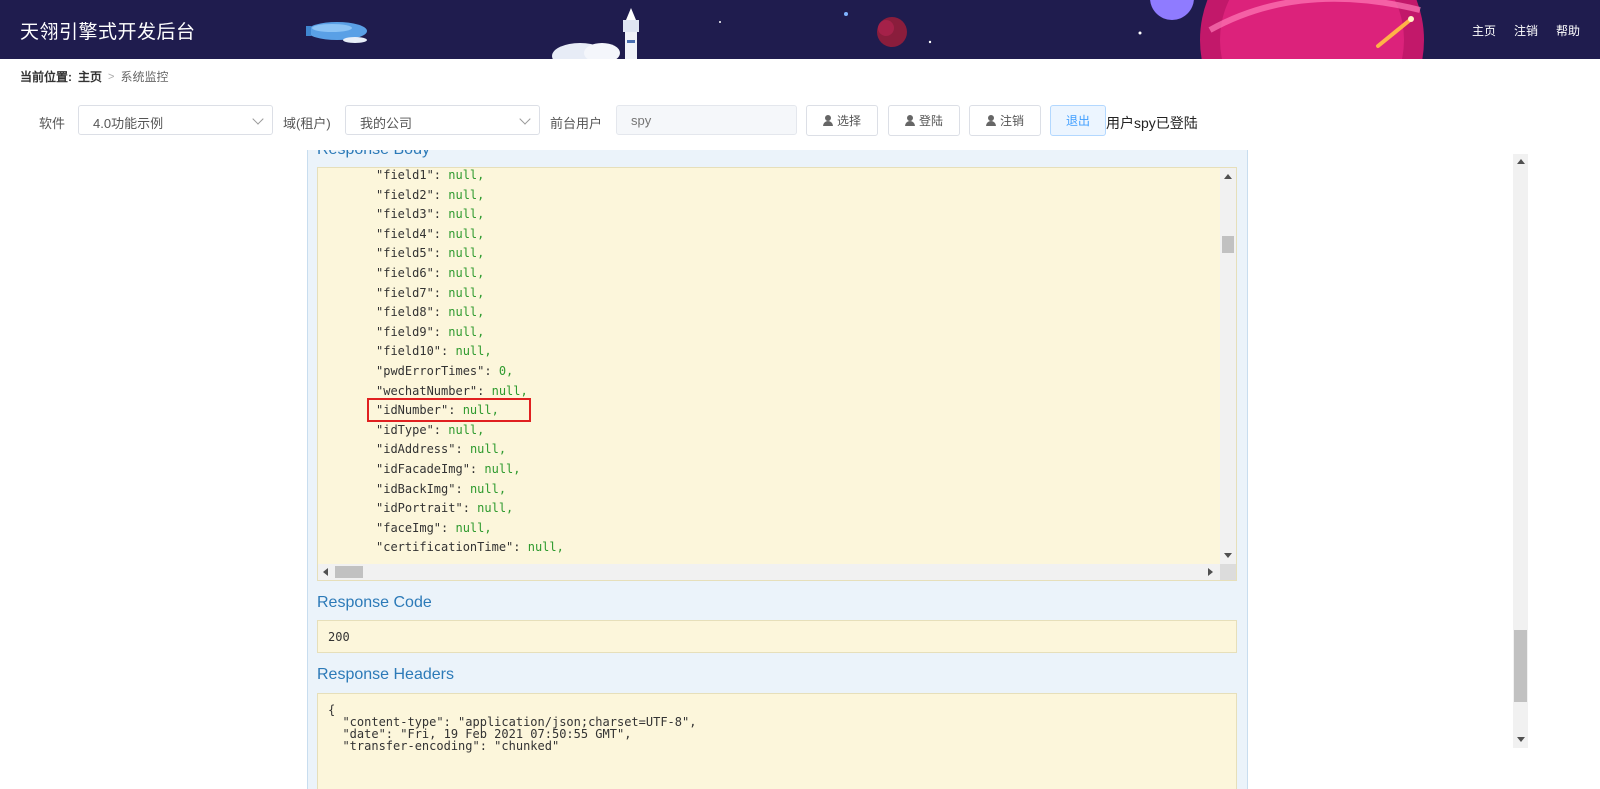  I want to click on blimp-icon, so click(336, 32).